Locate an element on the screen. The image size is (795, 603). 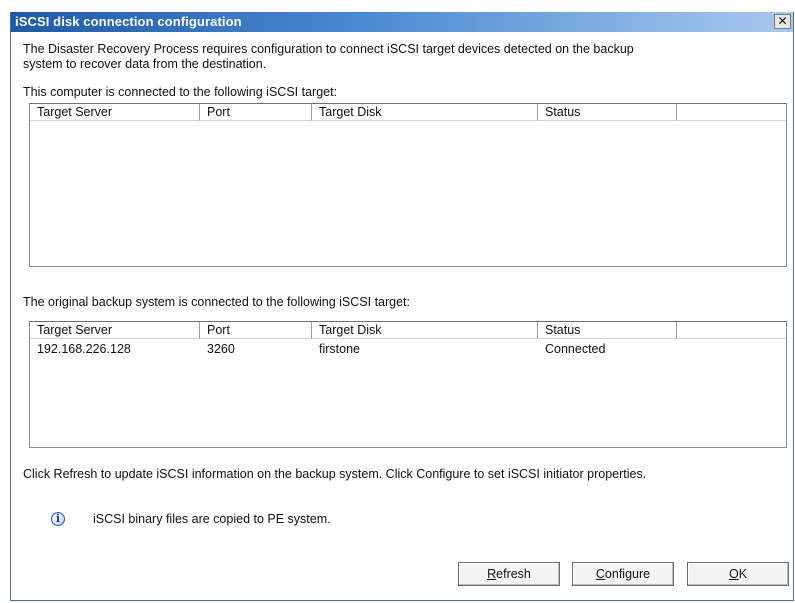
close-icon: ✕ is located at coordinates (782, 21).